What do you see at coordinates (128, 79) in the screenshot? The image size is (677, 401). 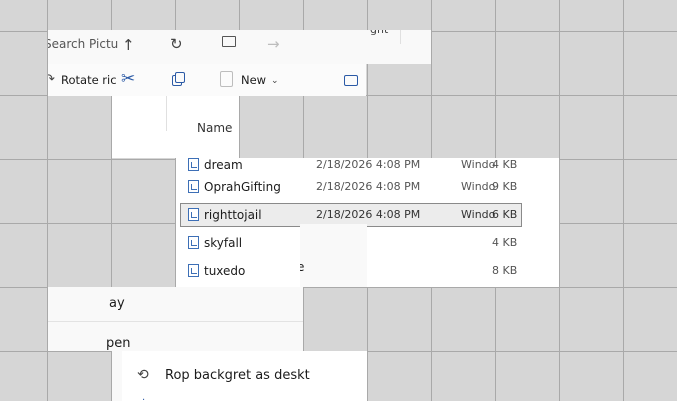 I see `cut-icon: ✂` at bounding box center [128, 79].